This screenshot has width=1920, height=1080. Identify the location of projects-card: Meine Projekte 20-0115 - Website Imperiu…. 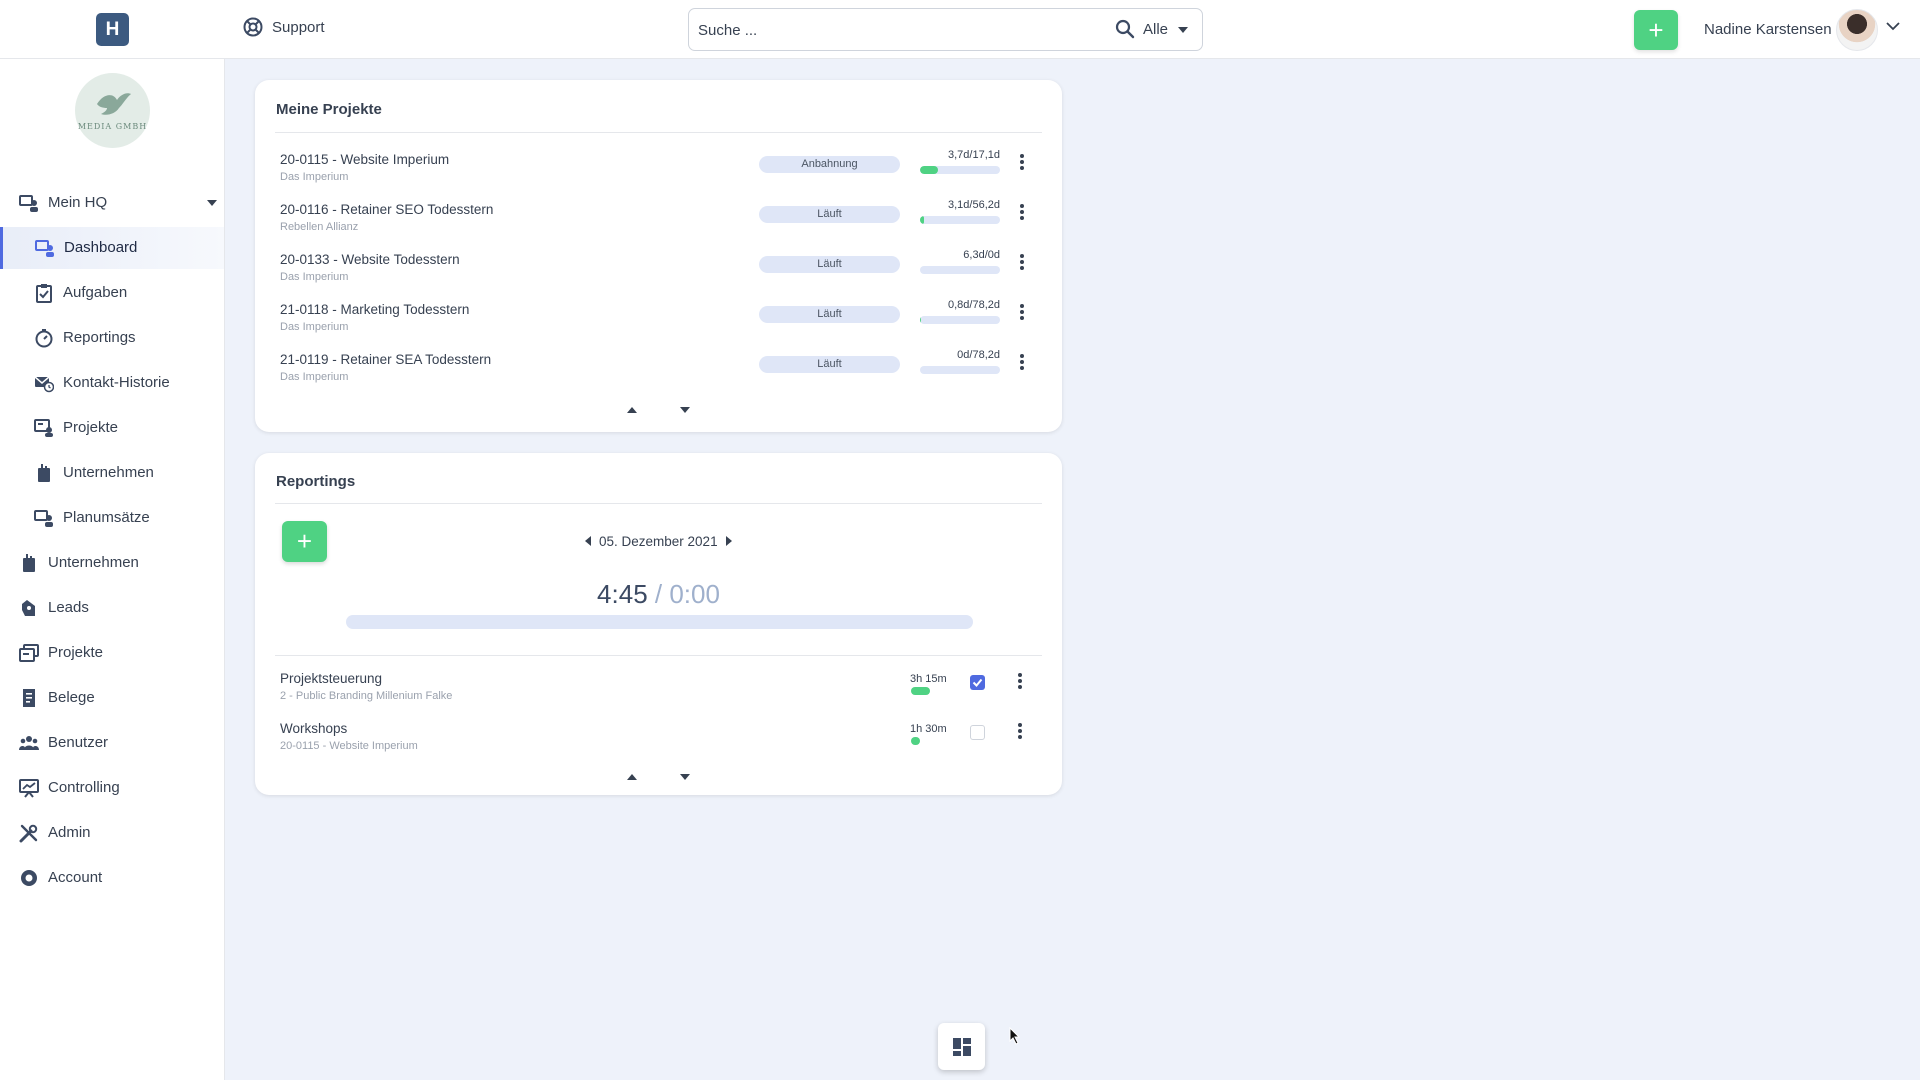
(658, 256).